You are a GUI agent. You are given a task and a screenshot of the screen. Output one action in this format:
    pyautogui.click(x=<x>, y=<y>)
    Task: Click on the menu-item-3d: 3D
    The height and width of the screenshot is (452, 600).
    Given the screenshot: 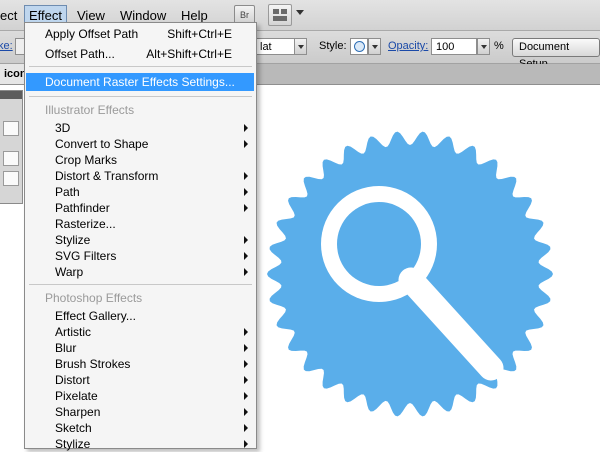 What is the action you would take?
    pyautogui.click(x=140, y=128)
    